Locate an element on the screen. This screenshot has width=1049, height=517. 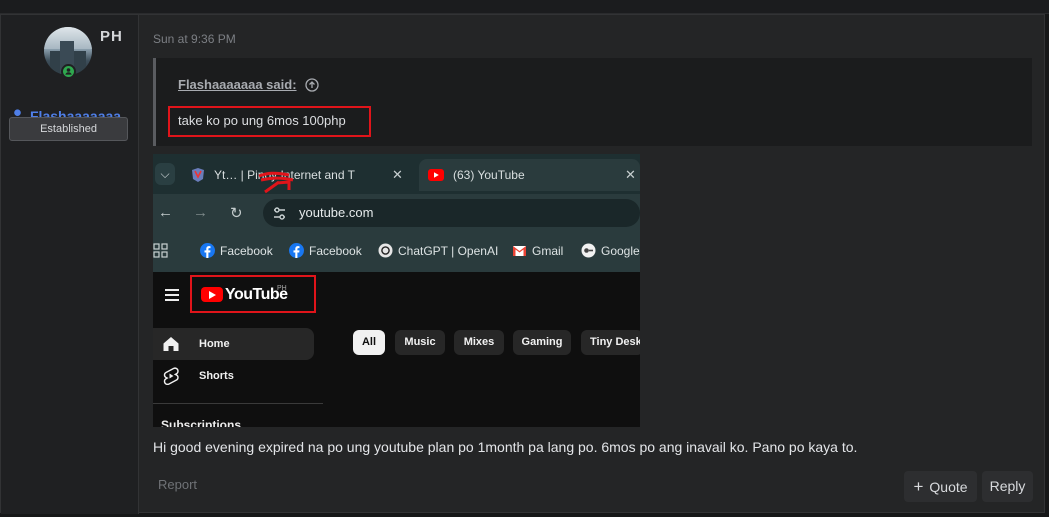
google-icon is located at coordinates (588, 250).